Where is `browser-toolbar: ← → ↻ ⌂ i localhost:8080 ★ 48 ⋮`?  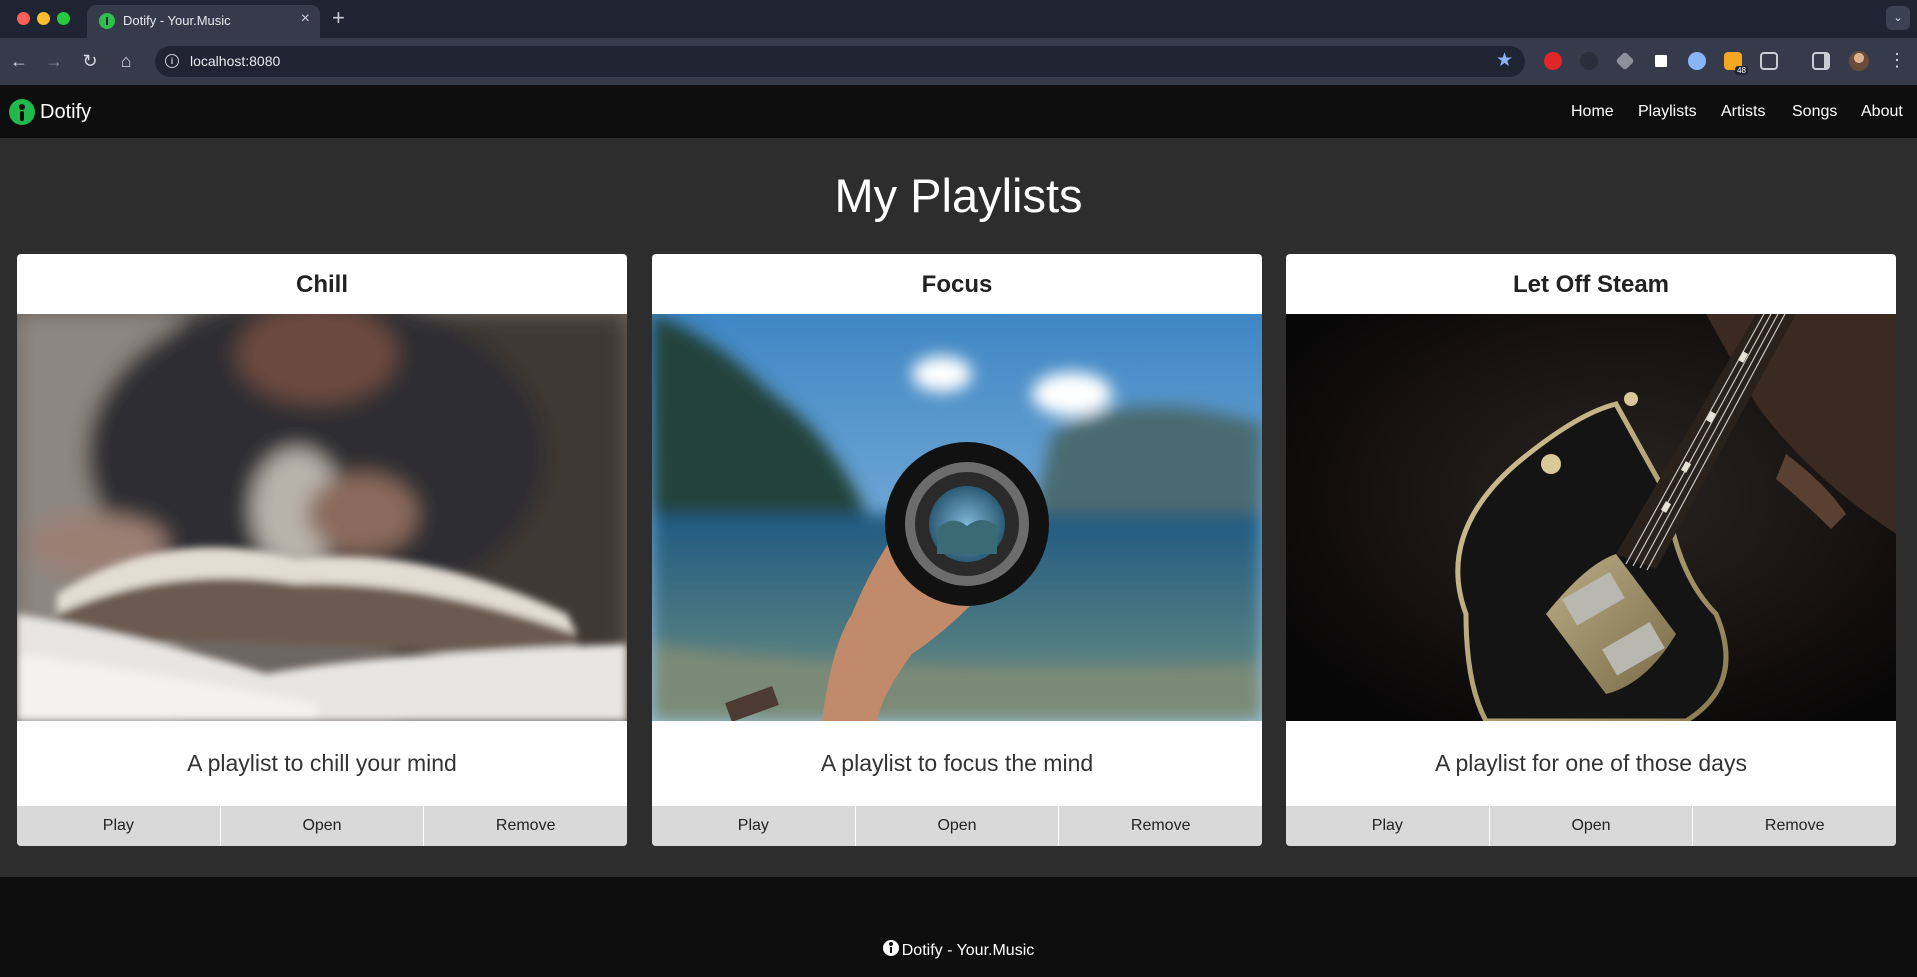
browser-toolbar: ← → ↻ ⌂ i localhost:8080 ★ 48 ⋮ is located at coordinates (958, 61).